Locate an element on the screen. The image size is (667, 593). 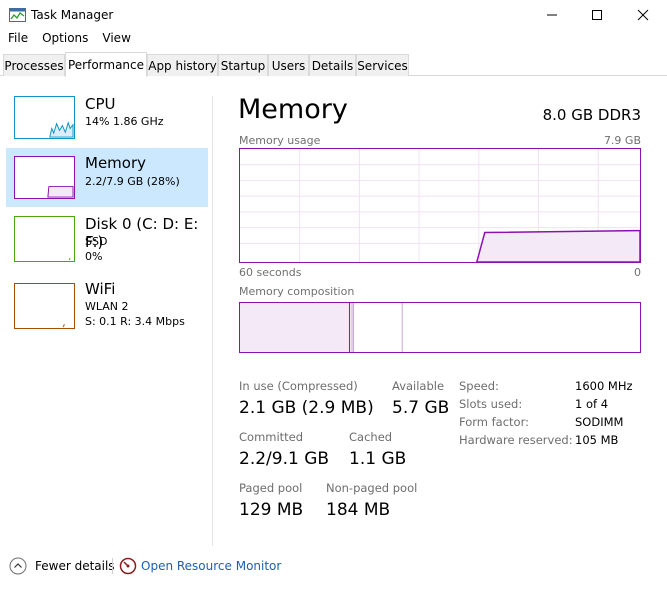
sidebar-divider is located at coordinates (212, 321).